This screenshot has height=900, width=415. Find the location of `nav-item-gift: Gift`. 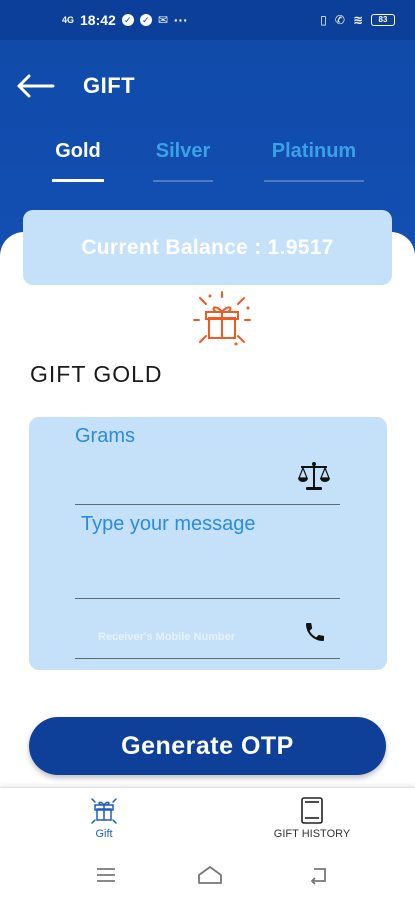

nav-item-gift: Gift is located at coordinates (104, 818).